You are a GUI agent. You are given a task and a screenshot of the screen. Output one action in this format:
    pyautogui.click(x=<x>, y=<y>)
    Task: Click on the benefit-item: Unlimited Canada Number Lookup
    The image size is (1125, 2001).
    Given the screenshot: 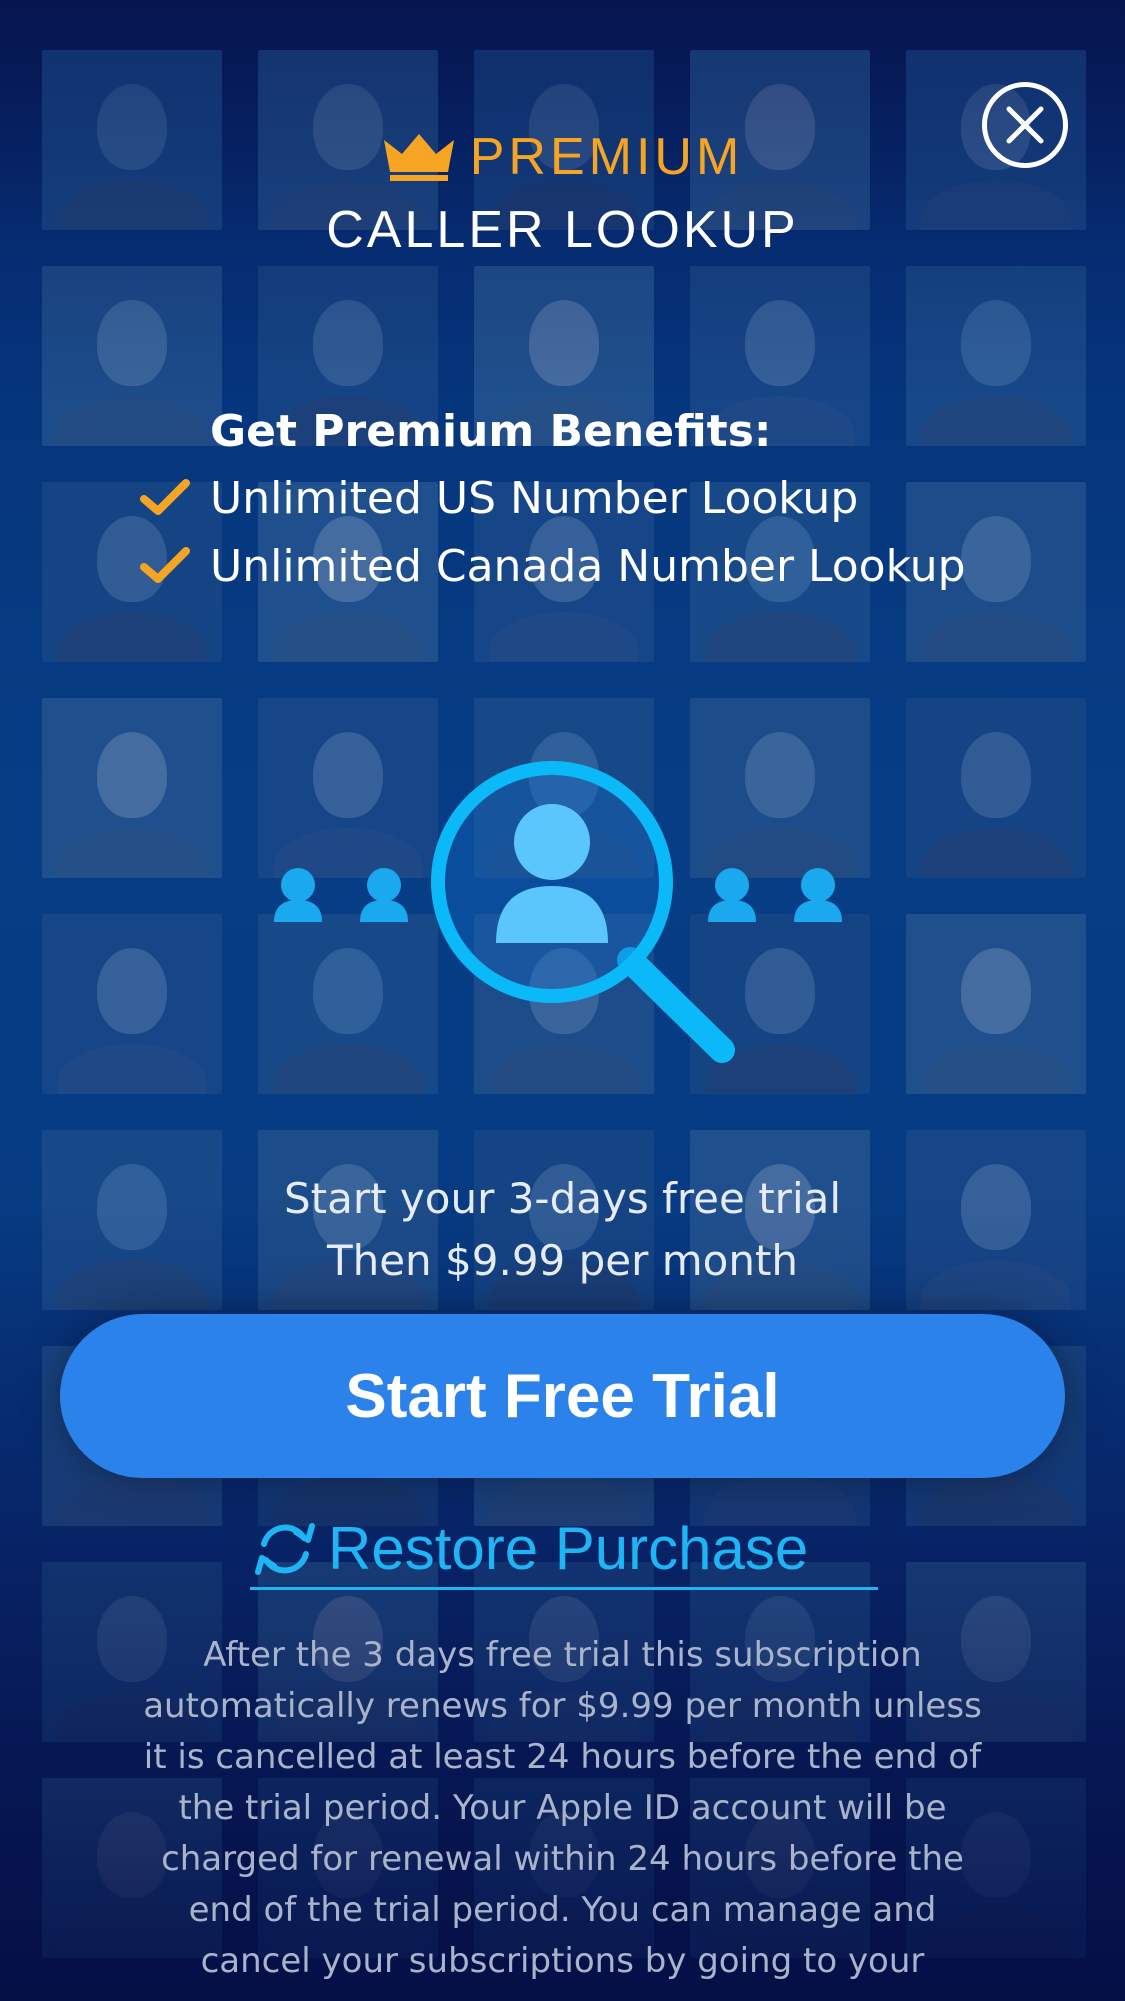 What is the action you would take?
    pyautogui.click(x=550, y=566)
    